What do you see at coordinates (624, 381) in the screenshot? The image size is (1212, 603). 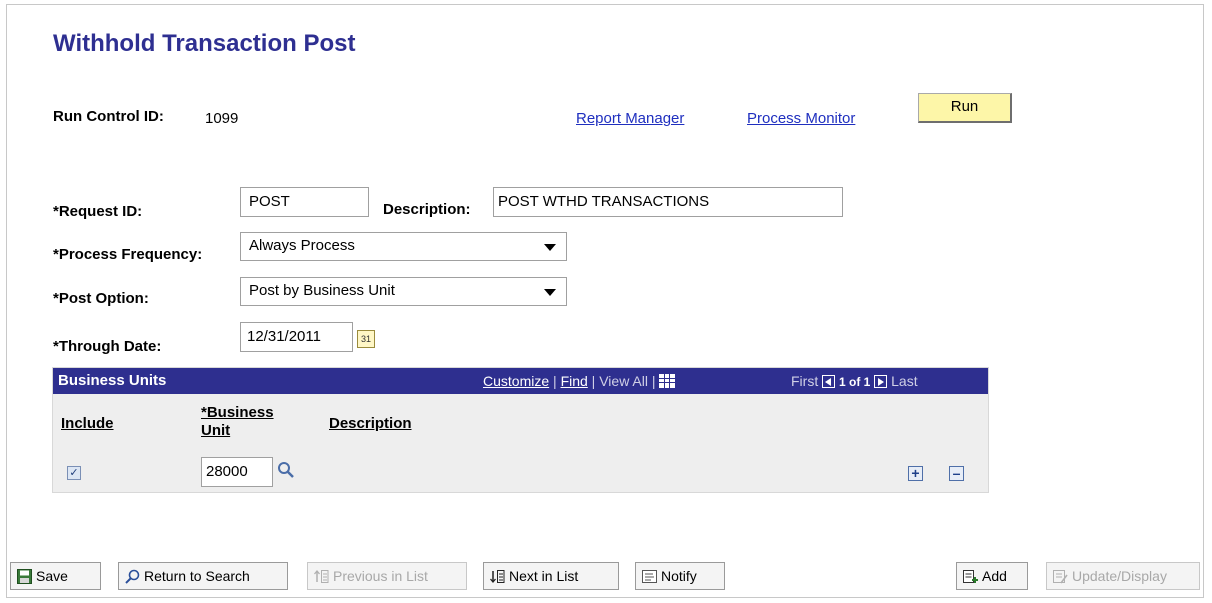 I see `view-all-link: | View All |` at bounding box center [624, 381].